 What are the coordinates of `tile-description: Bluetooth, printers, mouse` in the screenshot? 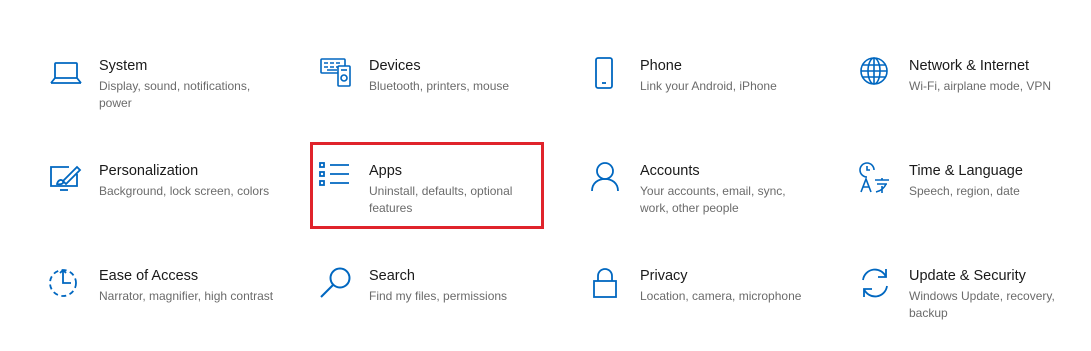 It's located at (439, 86).